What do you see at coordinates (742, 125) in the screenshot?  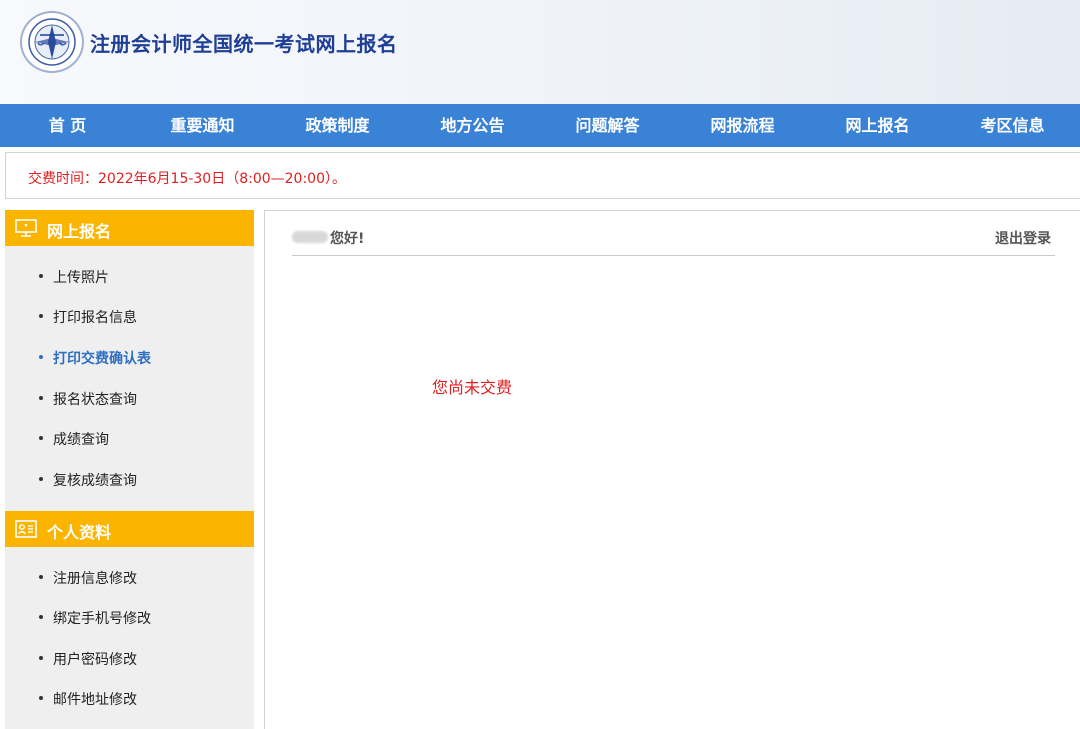 I see `nav-registration-process: 网报流程` at bounding box center [742, 125].